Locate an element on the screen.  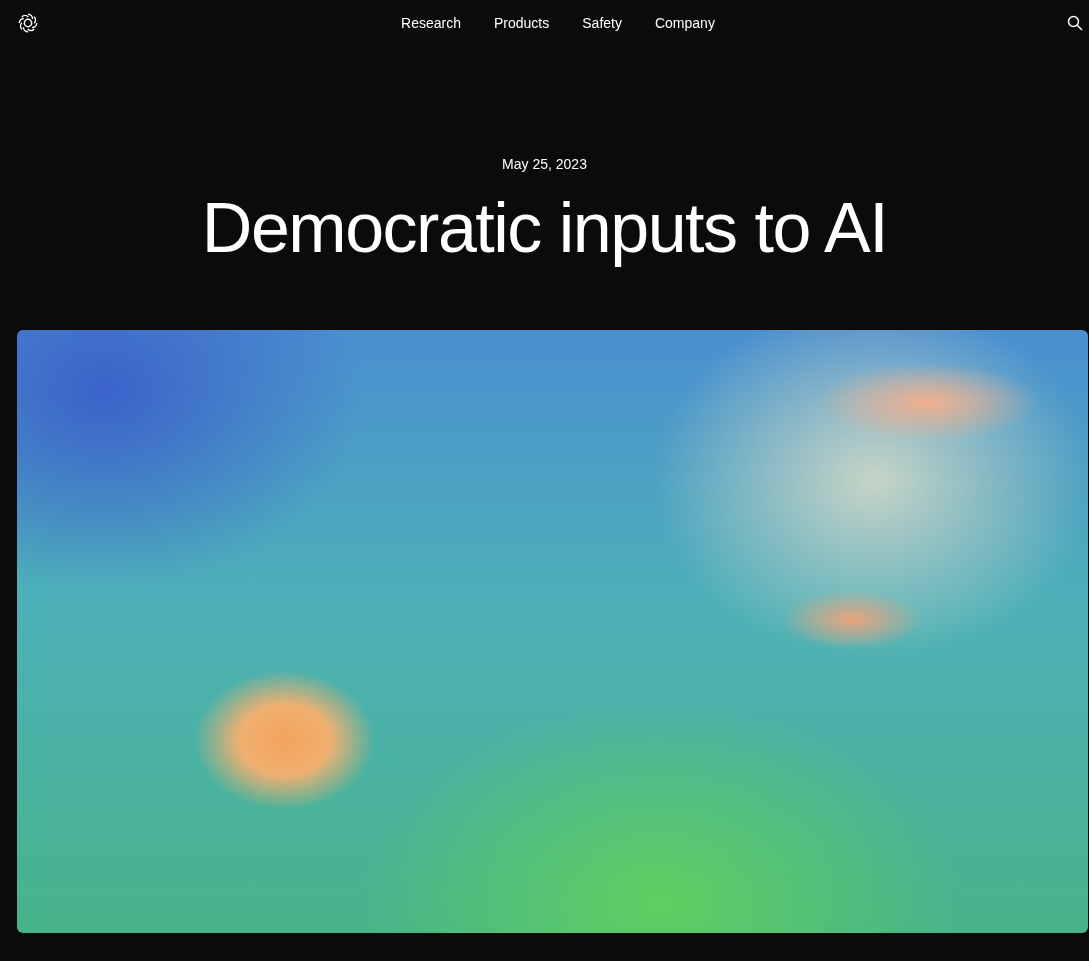
nav-link: Safety is located at coordinates (602, 23).